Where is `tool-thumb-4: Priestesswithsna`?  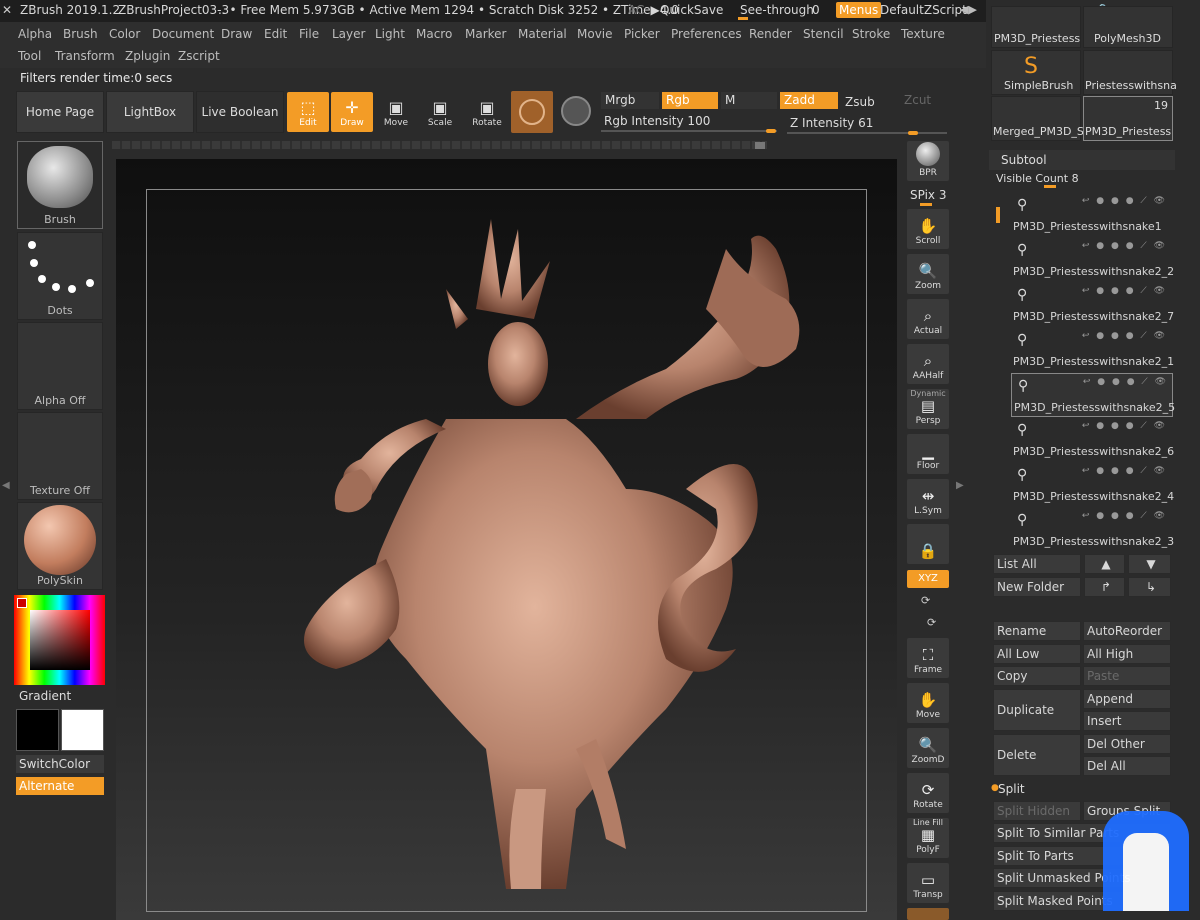
tool-thumb-4: Priestesswithsna is located at coordinates (1130, 72).